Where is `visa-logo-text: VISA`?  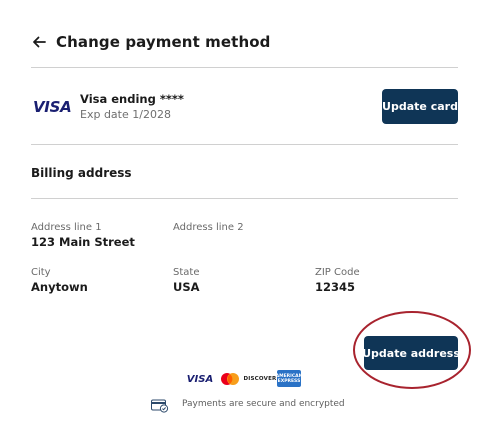
visa-logo-text: VISA is located at coordinates (52, 107).